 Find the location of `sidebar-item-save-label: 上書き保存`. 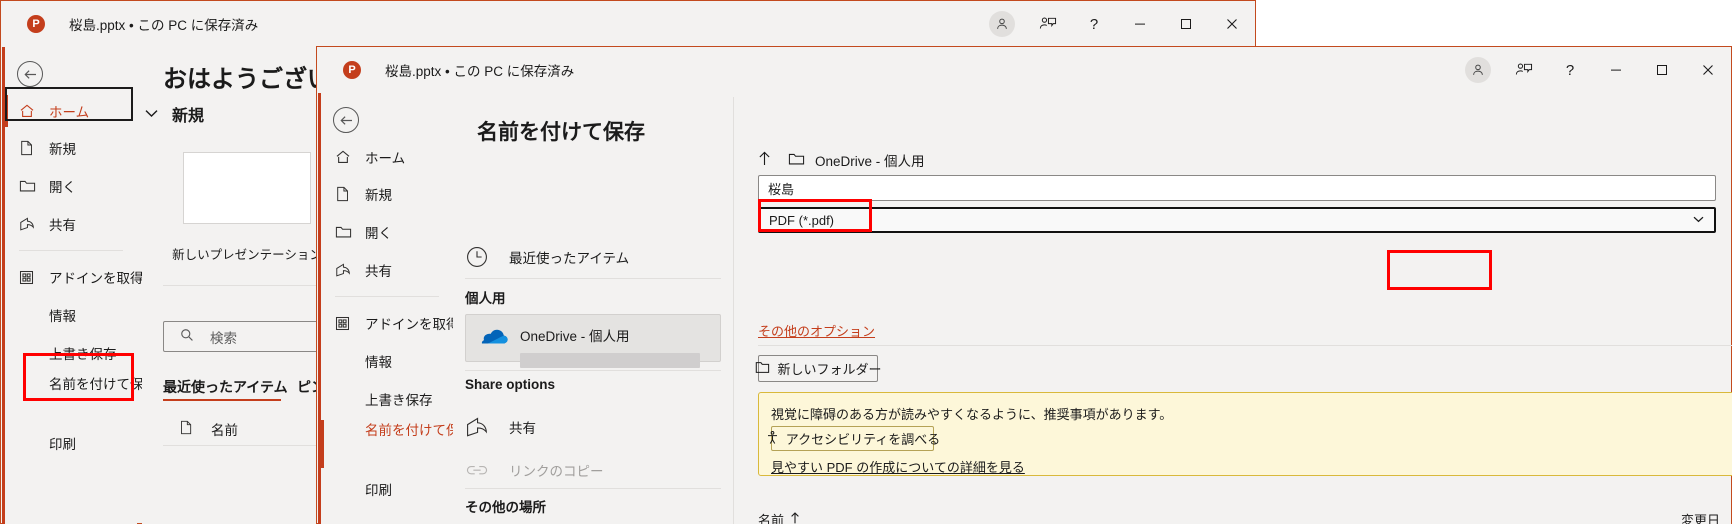

sidebar-item-save-label: 上書き保存 is located at coordinates (83, 354).